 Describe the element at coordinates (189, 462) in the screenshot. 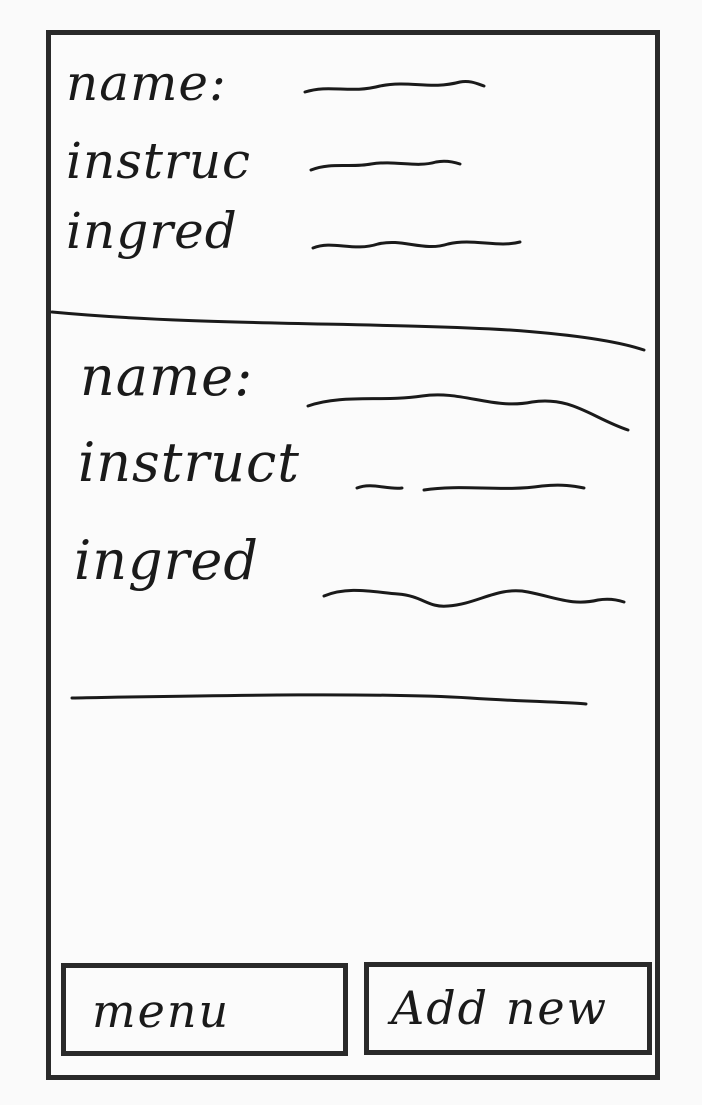

I see `recipe-instructions-label: instruct` at that location.